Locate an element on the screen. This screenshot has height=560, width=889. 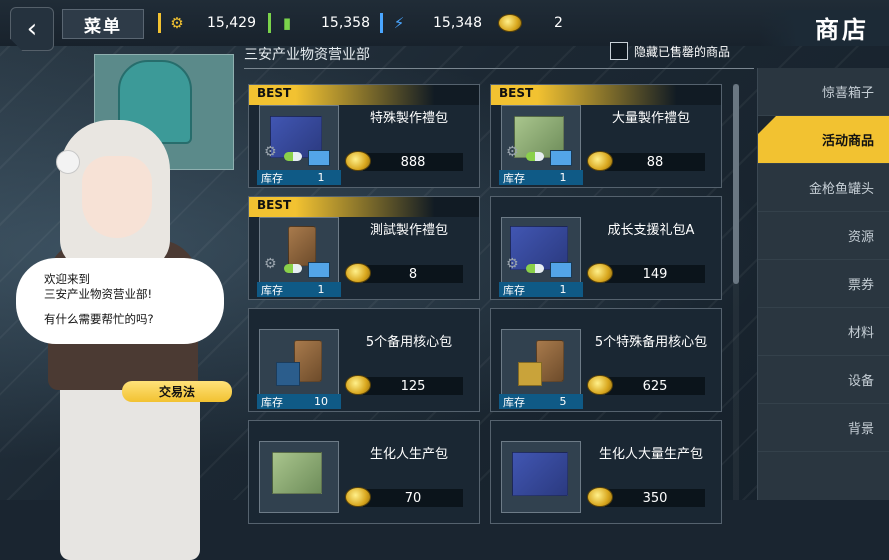
item-title: 大量製作禮包 is located at coordinates (650, 118).